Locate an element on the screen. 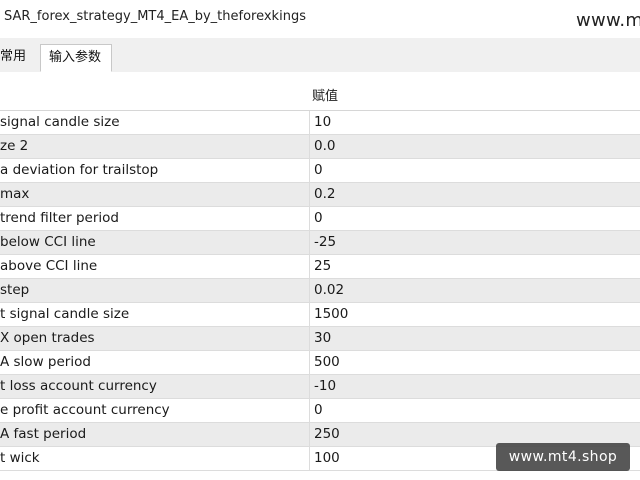  parameter-value: 25 is located at coordinates (474, 266).